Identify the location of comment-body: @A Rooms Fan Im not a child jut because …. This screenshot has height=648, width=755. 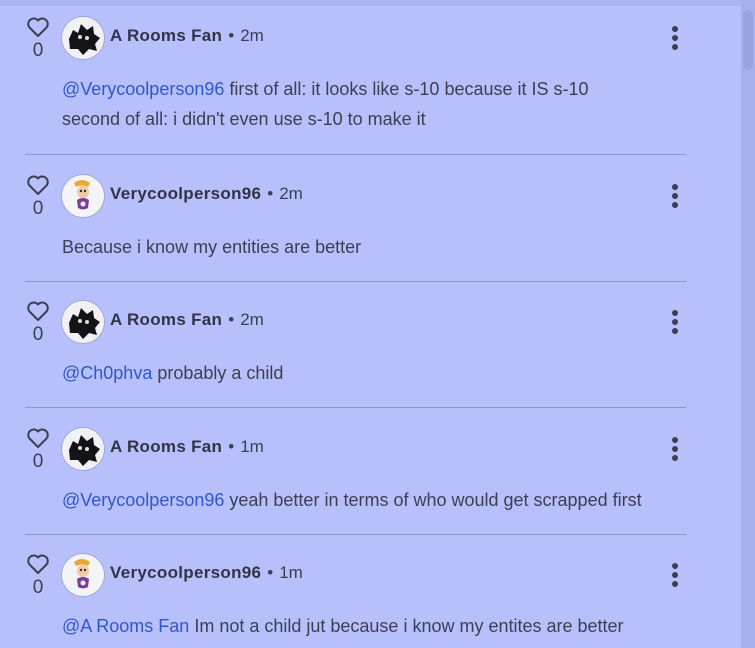
(367, 626).